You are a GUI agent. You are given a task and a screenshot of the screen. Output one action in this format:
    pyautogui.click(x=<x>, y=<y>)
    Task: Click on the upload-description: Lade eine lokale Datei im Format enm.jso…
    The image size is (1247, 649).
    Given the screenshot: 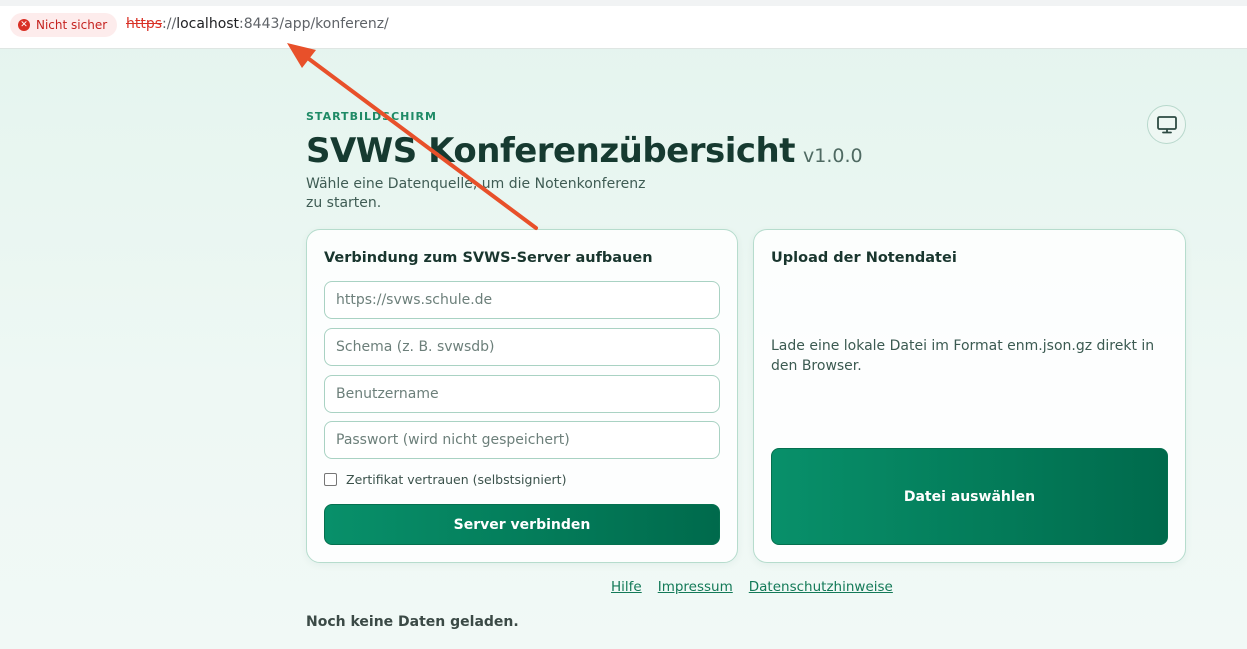 What is the action you would take?
    pyautogui.click(x=963, y=356)
    